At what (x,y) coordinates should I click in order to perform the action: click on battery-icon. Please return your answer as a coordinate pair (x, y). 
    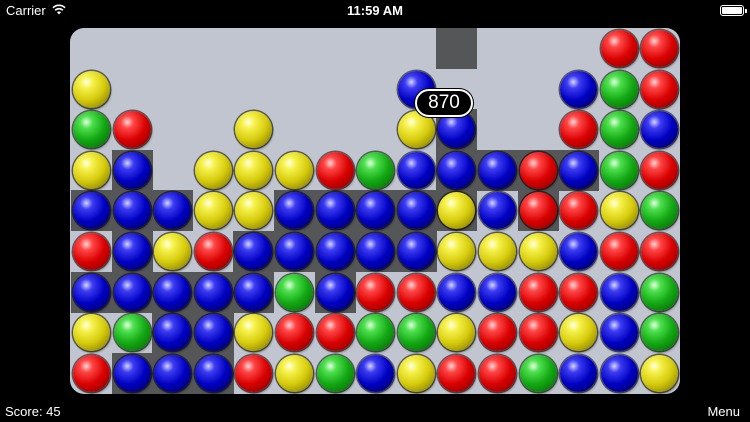
    Looking at the image, I should click on (733, 10).